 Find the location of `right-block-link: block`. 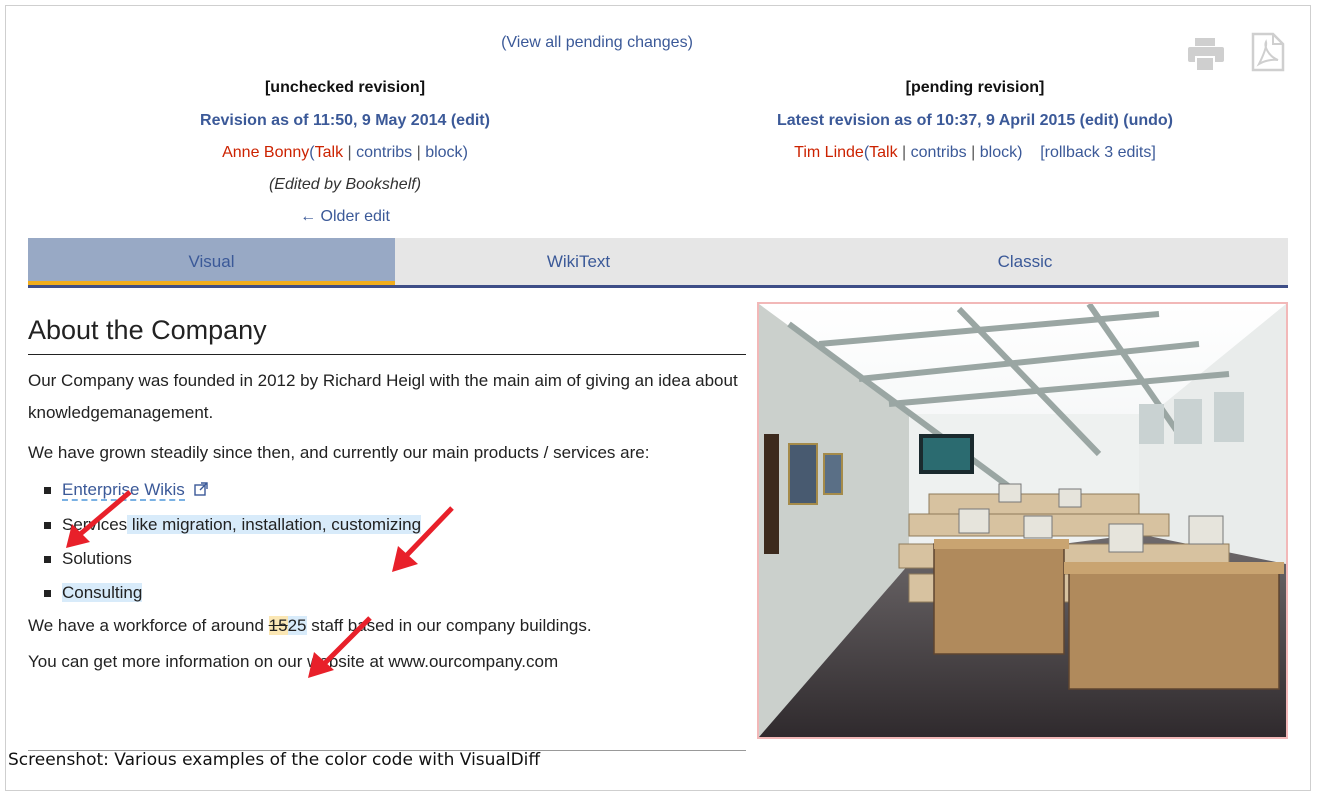

right-block-link: block is located at coordinates (998, 152).